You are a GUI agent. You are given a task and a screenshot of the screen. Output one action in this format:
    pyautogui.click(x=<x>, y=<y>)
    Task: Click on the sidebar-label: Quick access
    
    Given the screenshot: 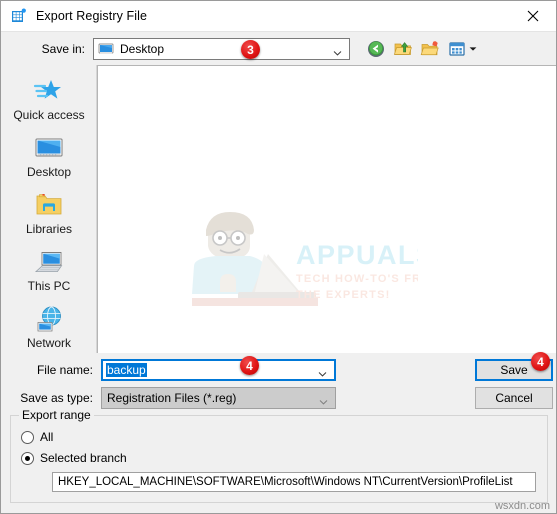 What is the action you would take?
    pyautogui.click(x=49, y=115)
    